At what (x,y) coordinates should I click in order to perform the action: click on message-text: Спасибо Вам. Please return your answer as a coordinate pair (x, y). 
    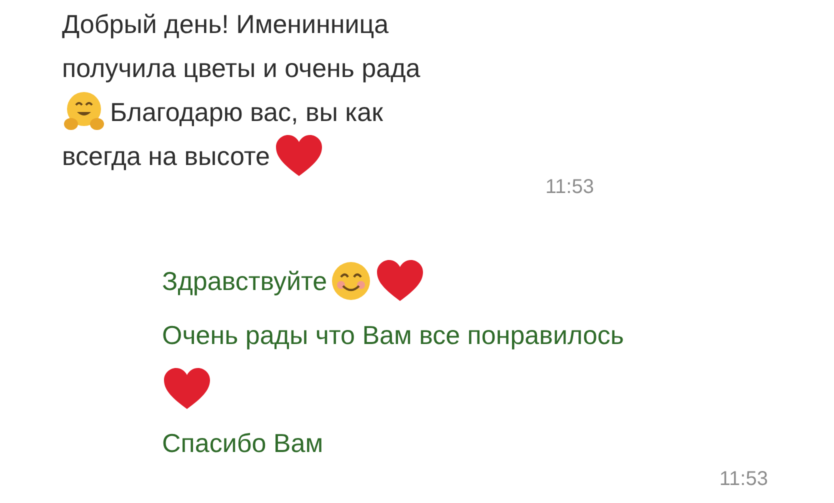
    Looking at the image, I should click on (243, 443).